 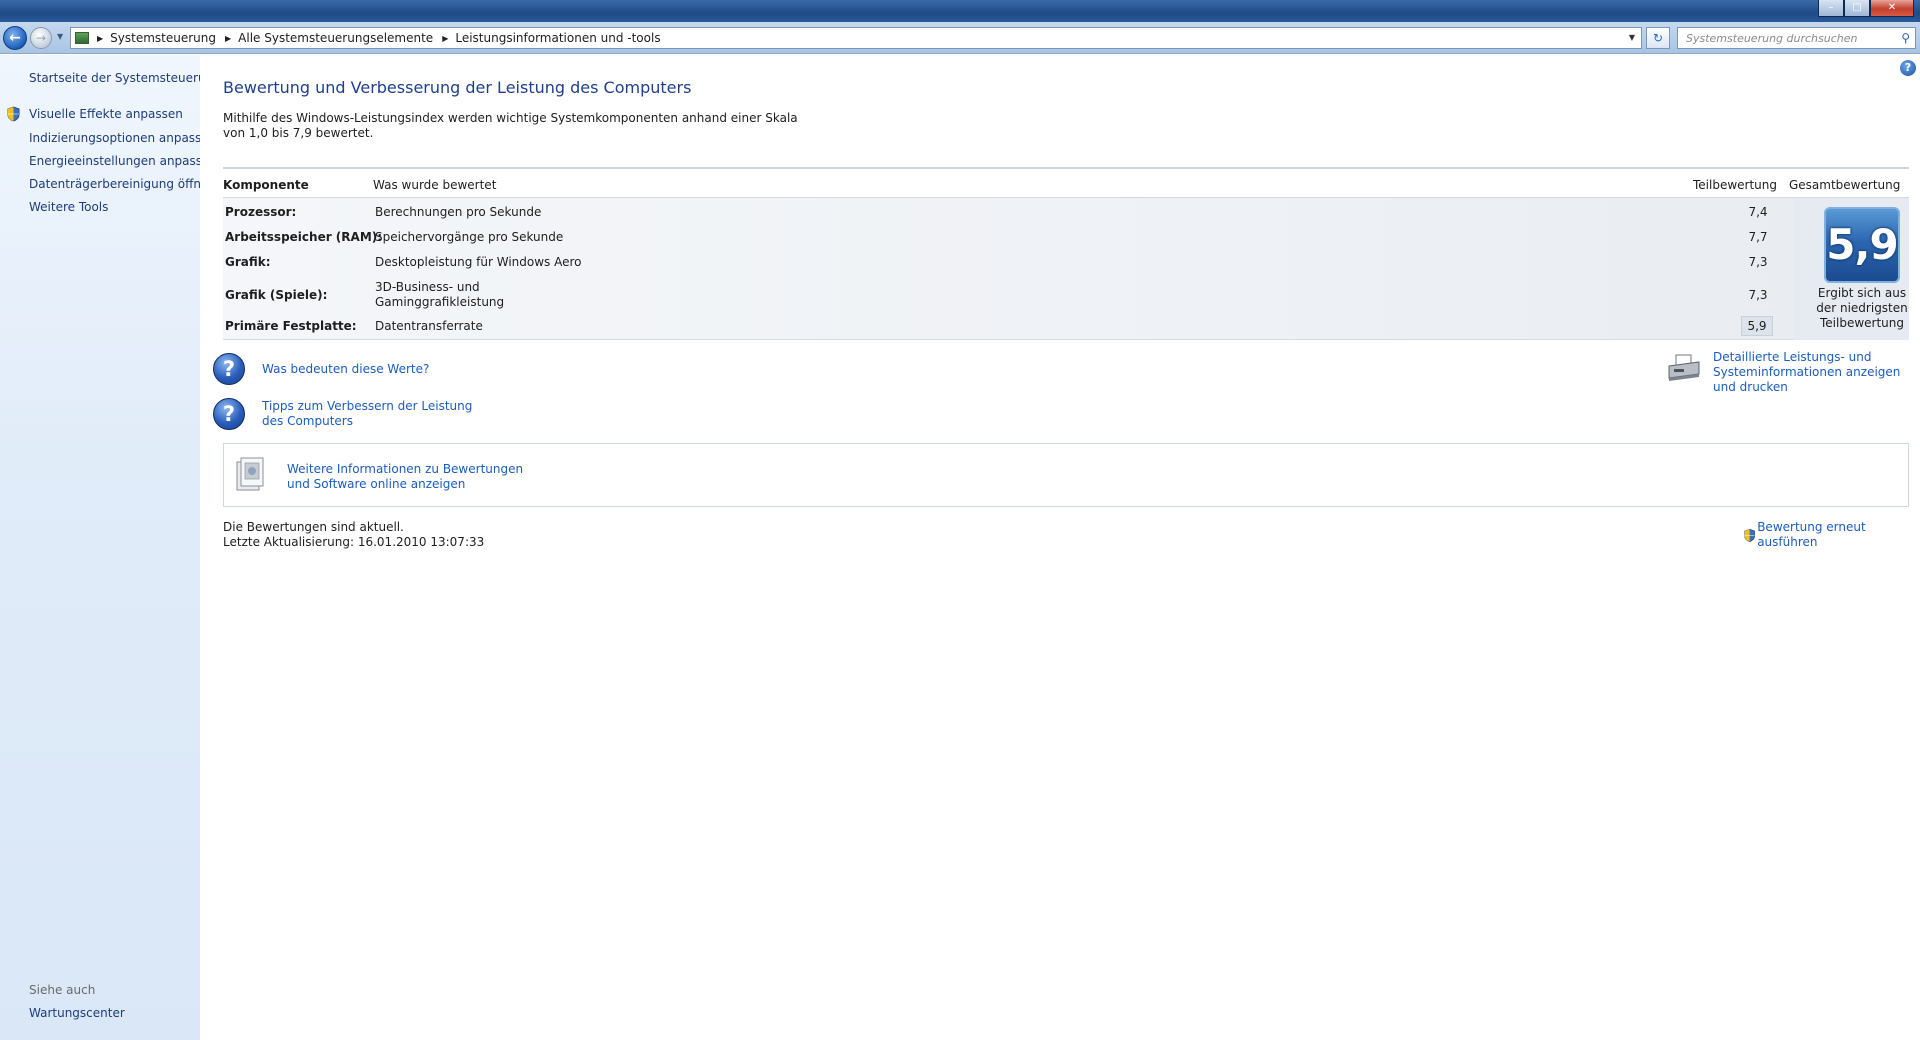 I want to click on header-was-bewertet: Was wurde bewertet, so click(x=435, y=185).